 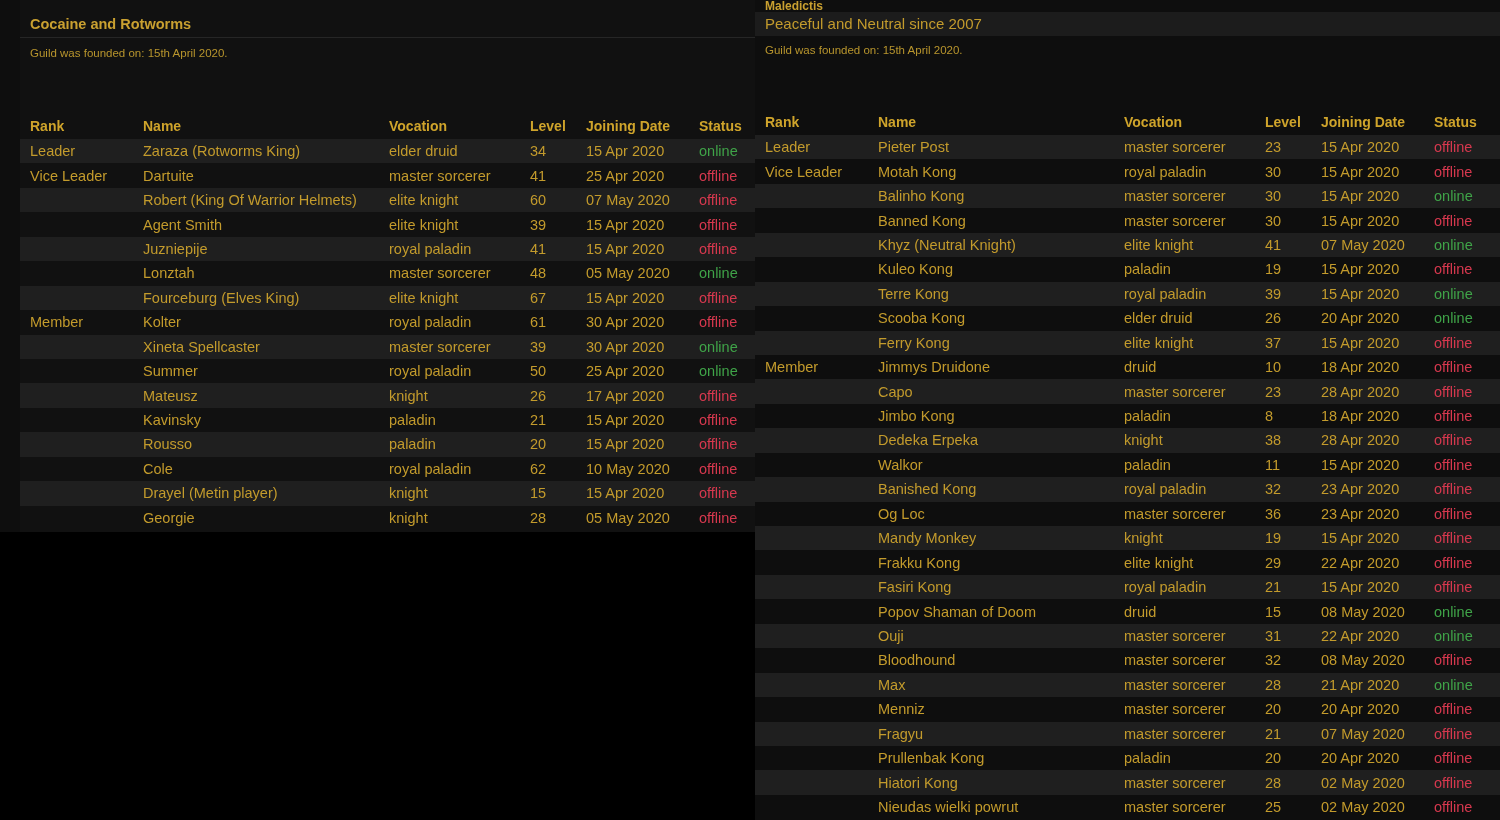 What do you see at coordinates (387, 25) in the screenshot?
I see `guild-title: Cocaine and Rotworms` at bounding box center [387, 25].